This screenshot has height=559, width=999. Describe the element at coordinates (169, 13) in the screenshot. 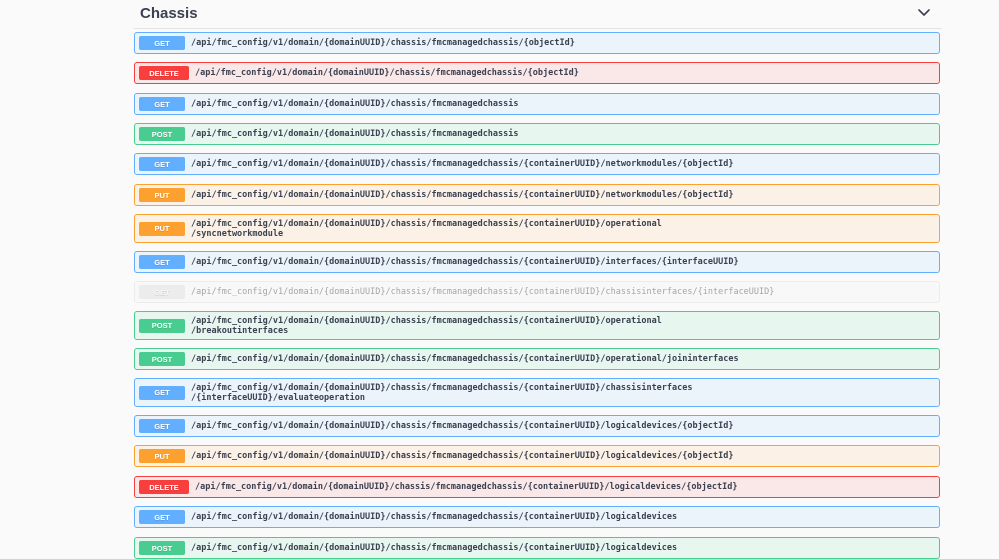

I see `section-title: Chassis` at that location.